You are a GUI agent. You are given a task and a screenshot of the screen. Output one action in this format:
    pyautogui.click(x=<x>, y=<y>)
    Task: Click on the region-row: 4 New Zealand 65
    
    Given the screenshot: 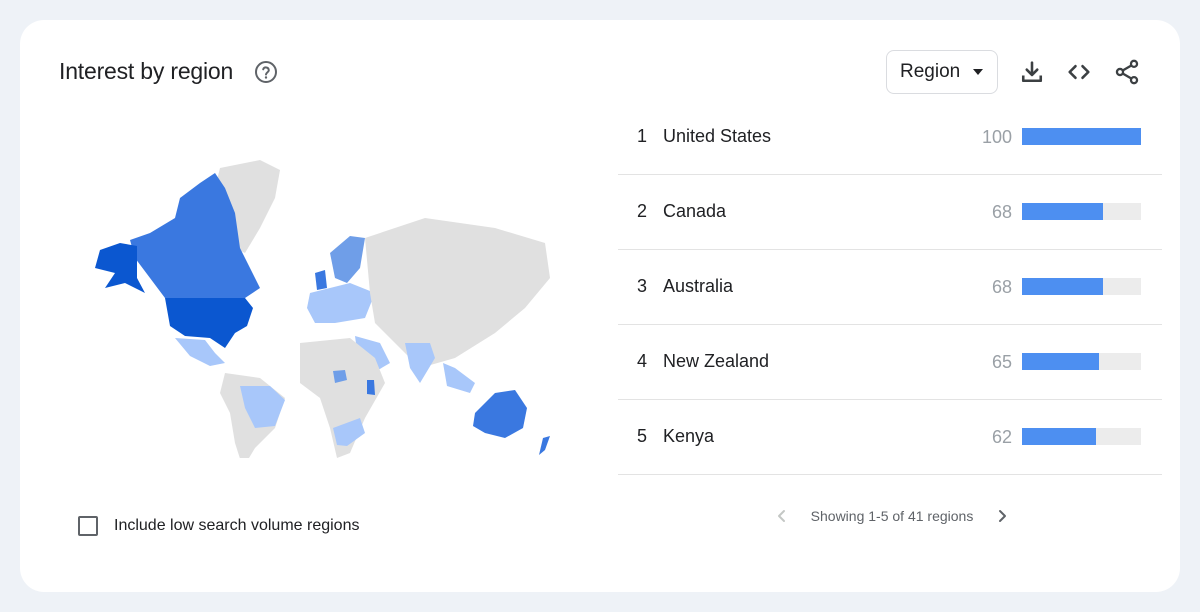 What is the action you would take?
    pyautogui.click(x=890, y=362)
    